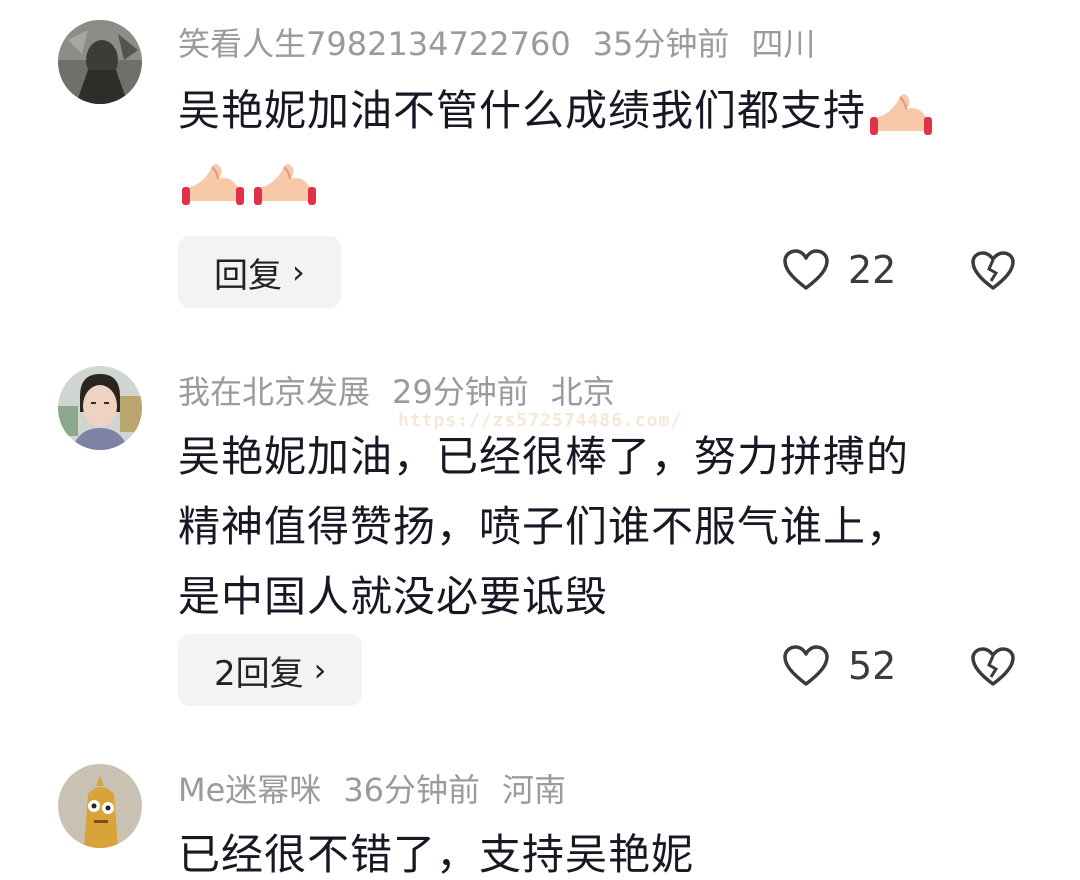 Image resolution: width=1080 pixels, height=880 pixels. Describe the element at coordinates (603, 146) in the screenshot. I see `comment-text: 吴艳妮加油不管什么成绩我们都支持` at that location.